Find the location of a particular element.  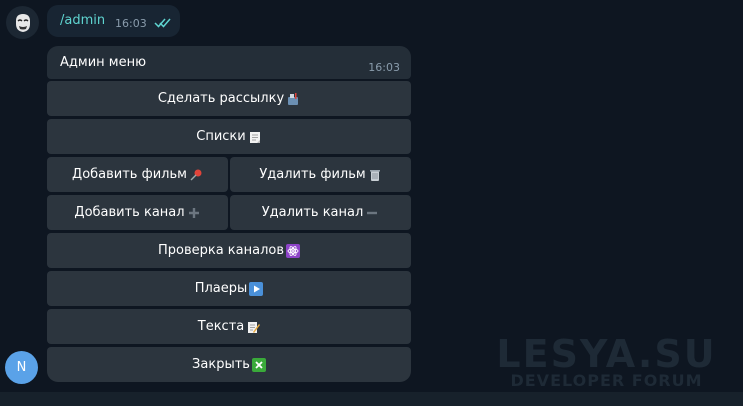

players-button: Плаеры is located at coordinates (229, 288).